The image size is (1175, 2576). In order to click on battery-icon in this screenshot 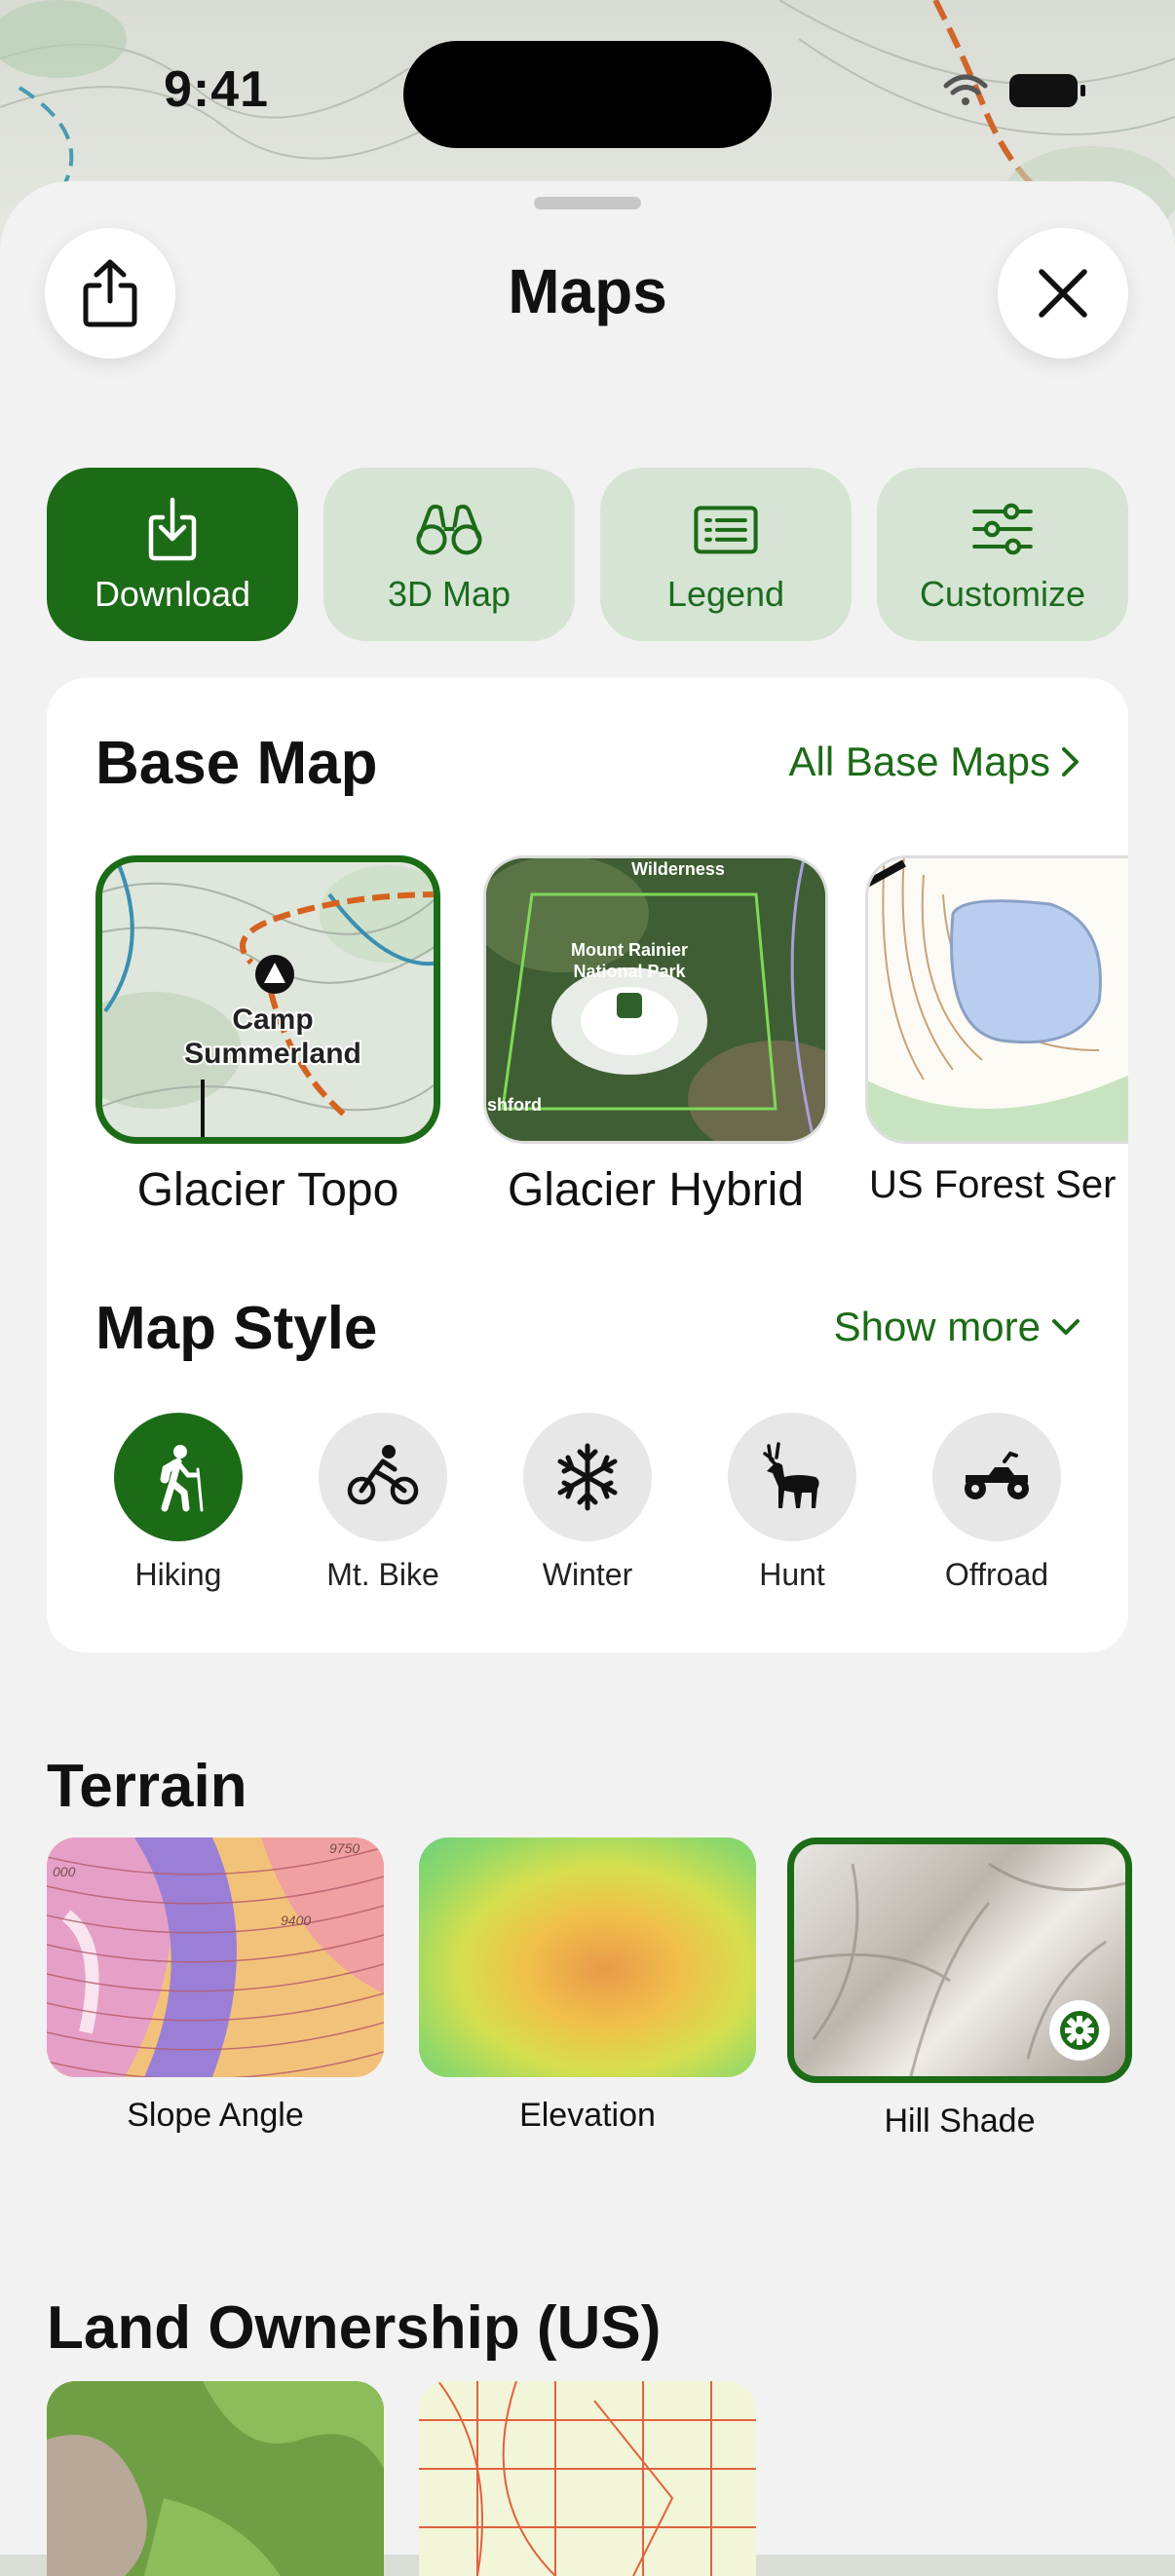, I will do `click(1047, 90)`.